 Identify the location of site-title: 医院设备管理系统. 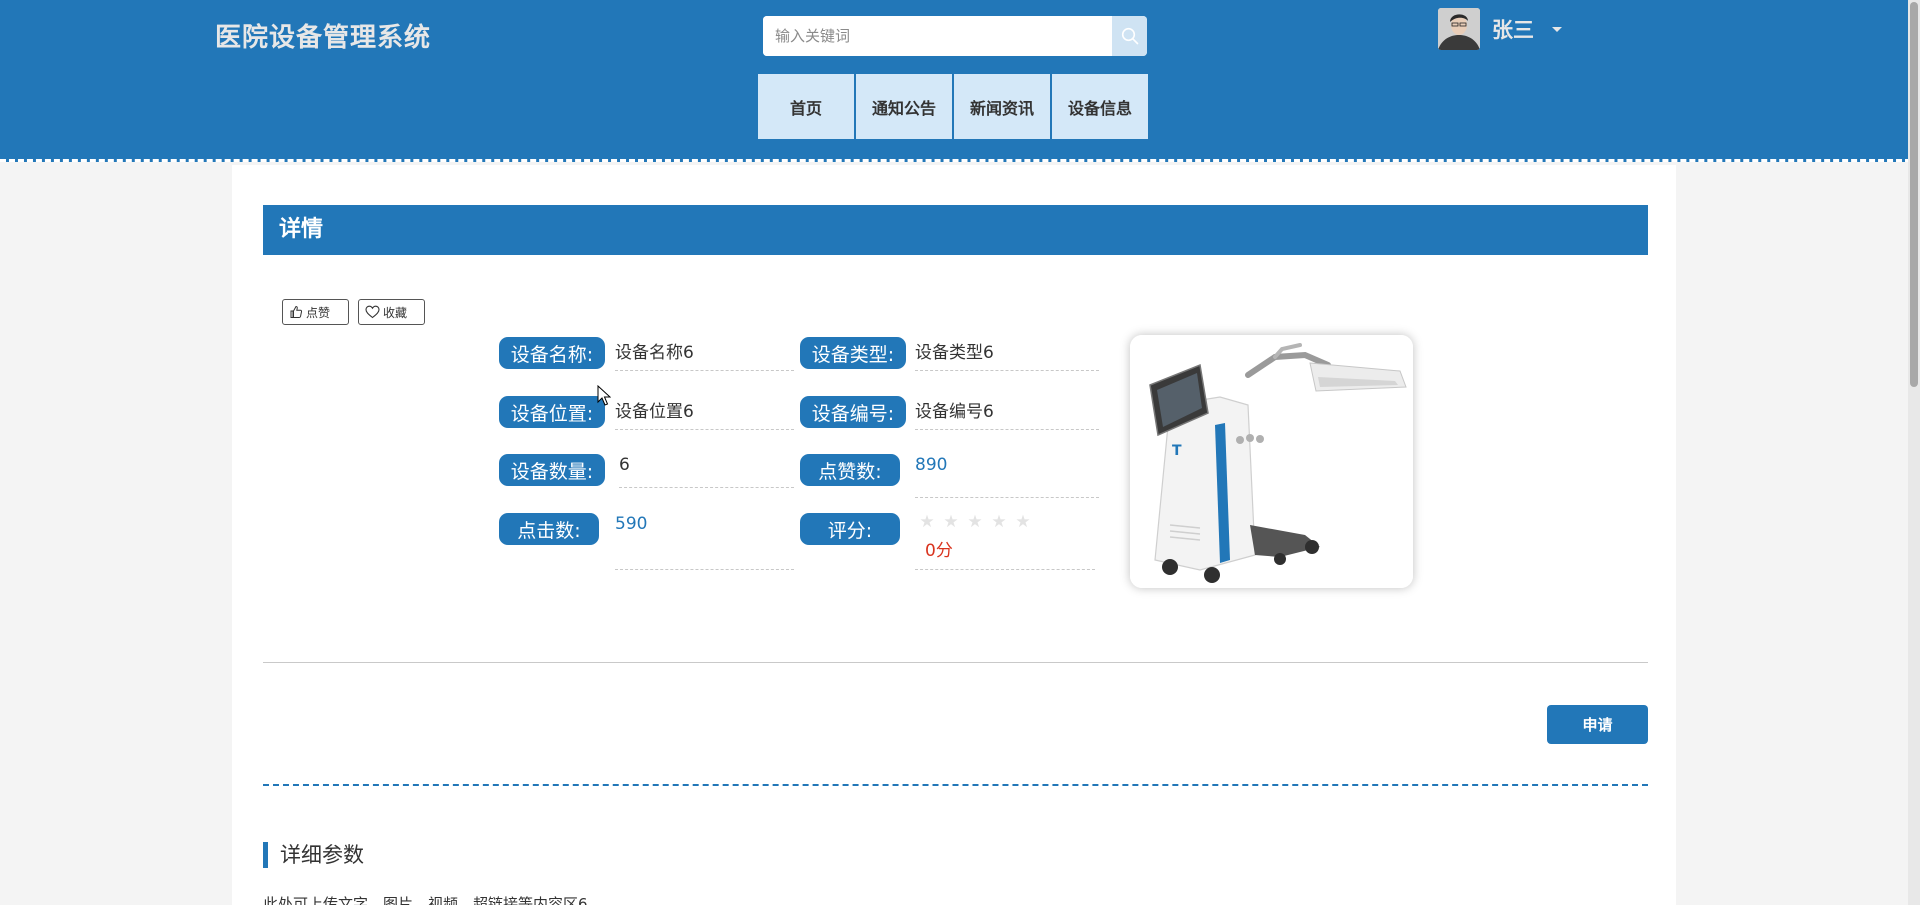
(323, 38).